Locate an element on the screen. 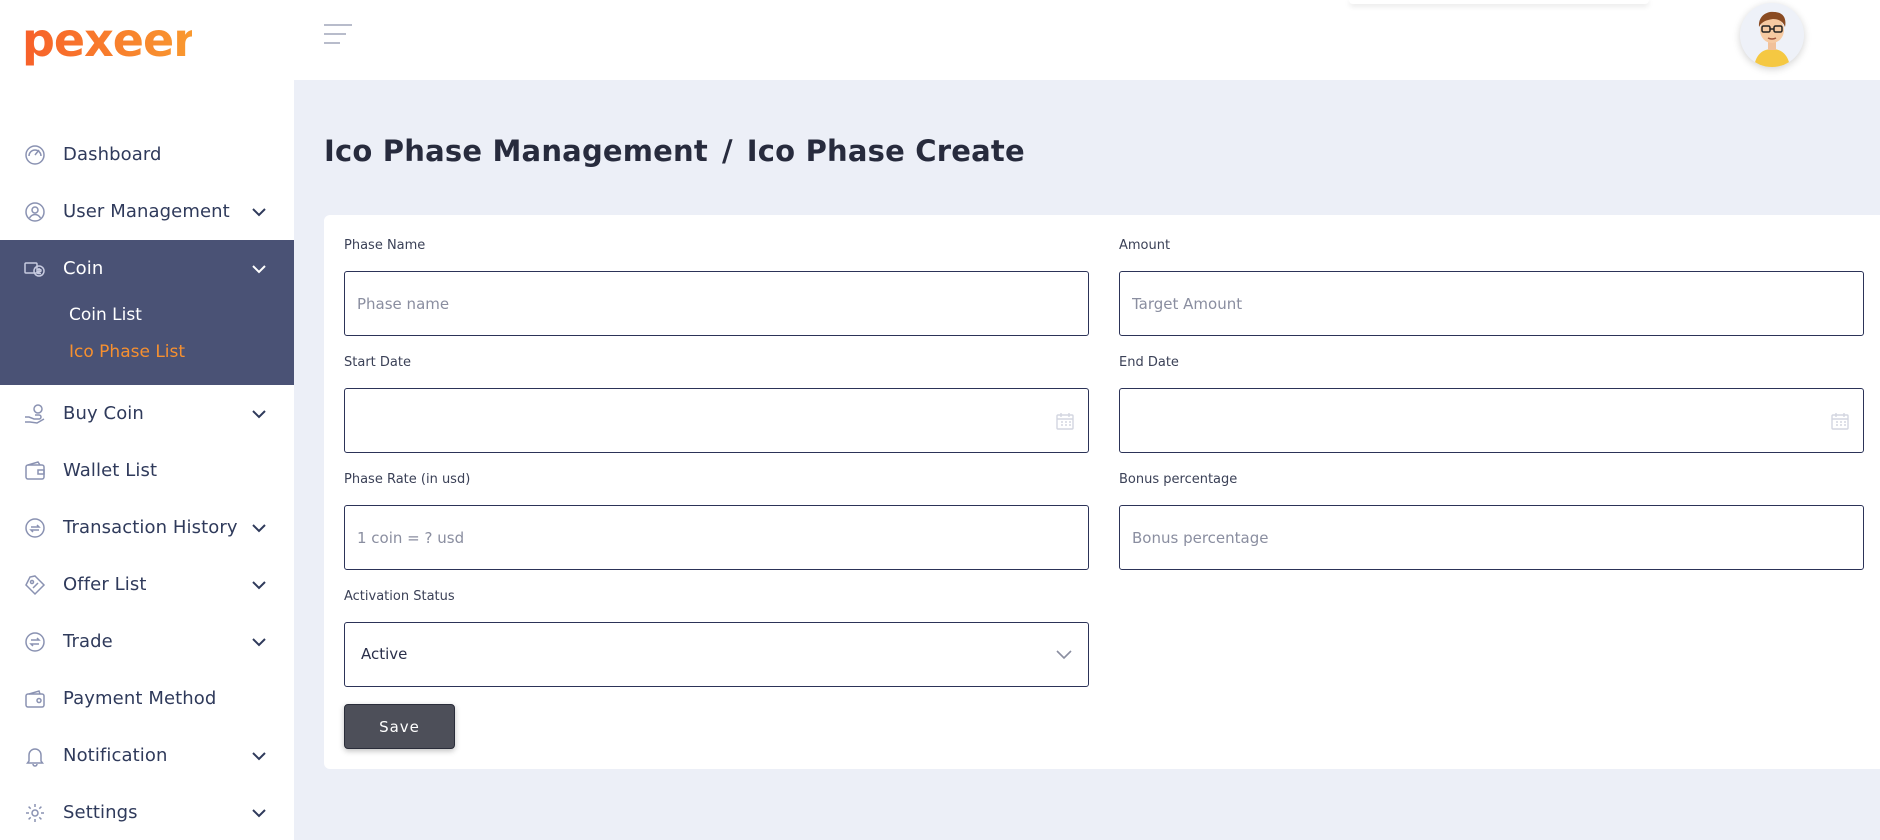 This screenshot has height=840, width=1880. sidebar-item-label: Transaction History is located at coordinates (150, 527).